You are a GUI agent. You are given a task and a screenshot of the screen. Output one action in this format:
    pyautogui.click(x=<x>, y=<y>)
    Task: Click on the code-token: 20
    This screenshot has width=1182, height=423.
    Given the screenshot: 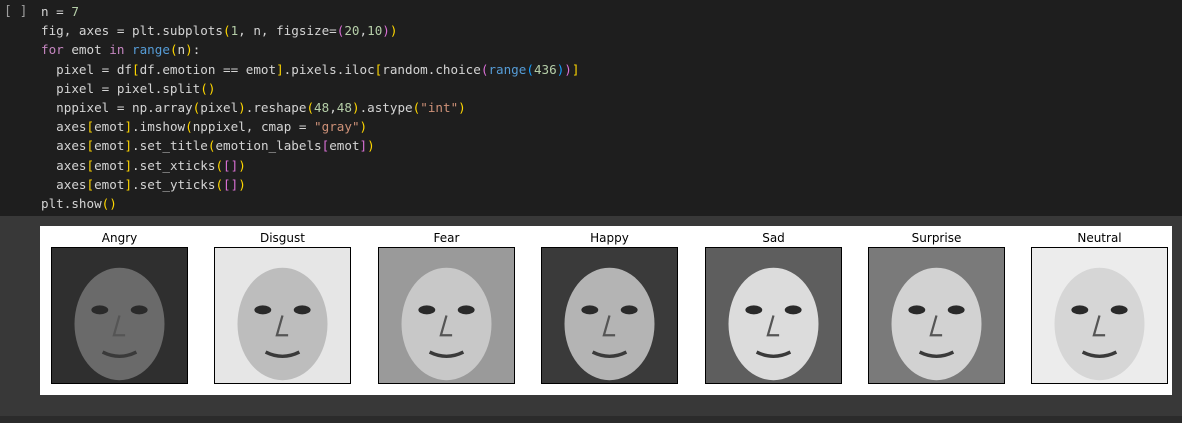 What is the action you would take?
    pyautogui.click(x=352, y=31)
    